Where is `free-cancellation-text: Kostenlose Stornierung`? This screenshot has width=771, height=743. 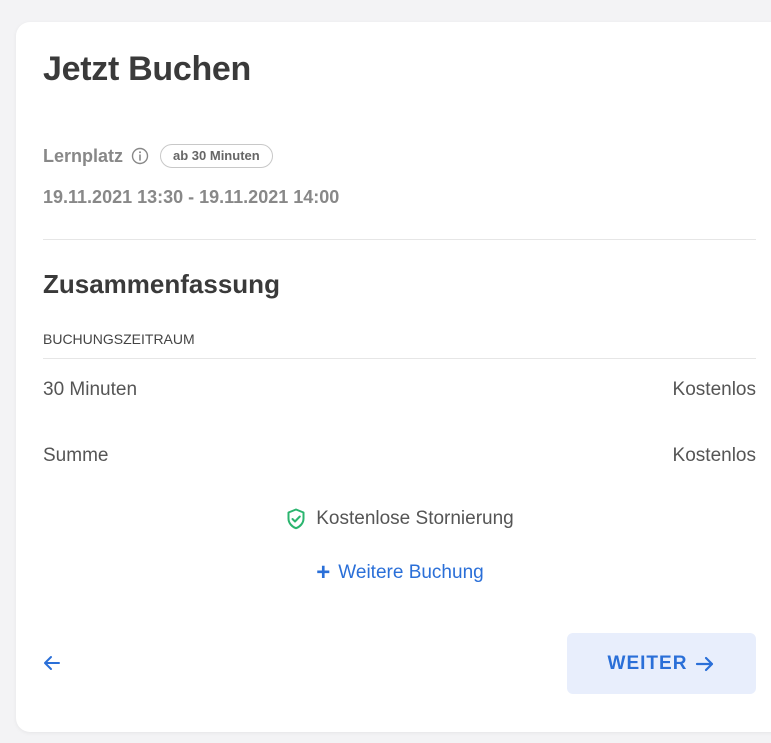
free-cancellation-text: Kostenlose Stornierung is located at coordinates (415, 518).